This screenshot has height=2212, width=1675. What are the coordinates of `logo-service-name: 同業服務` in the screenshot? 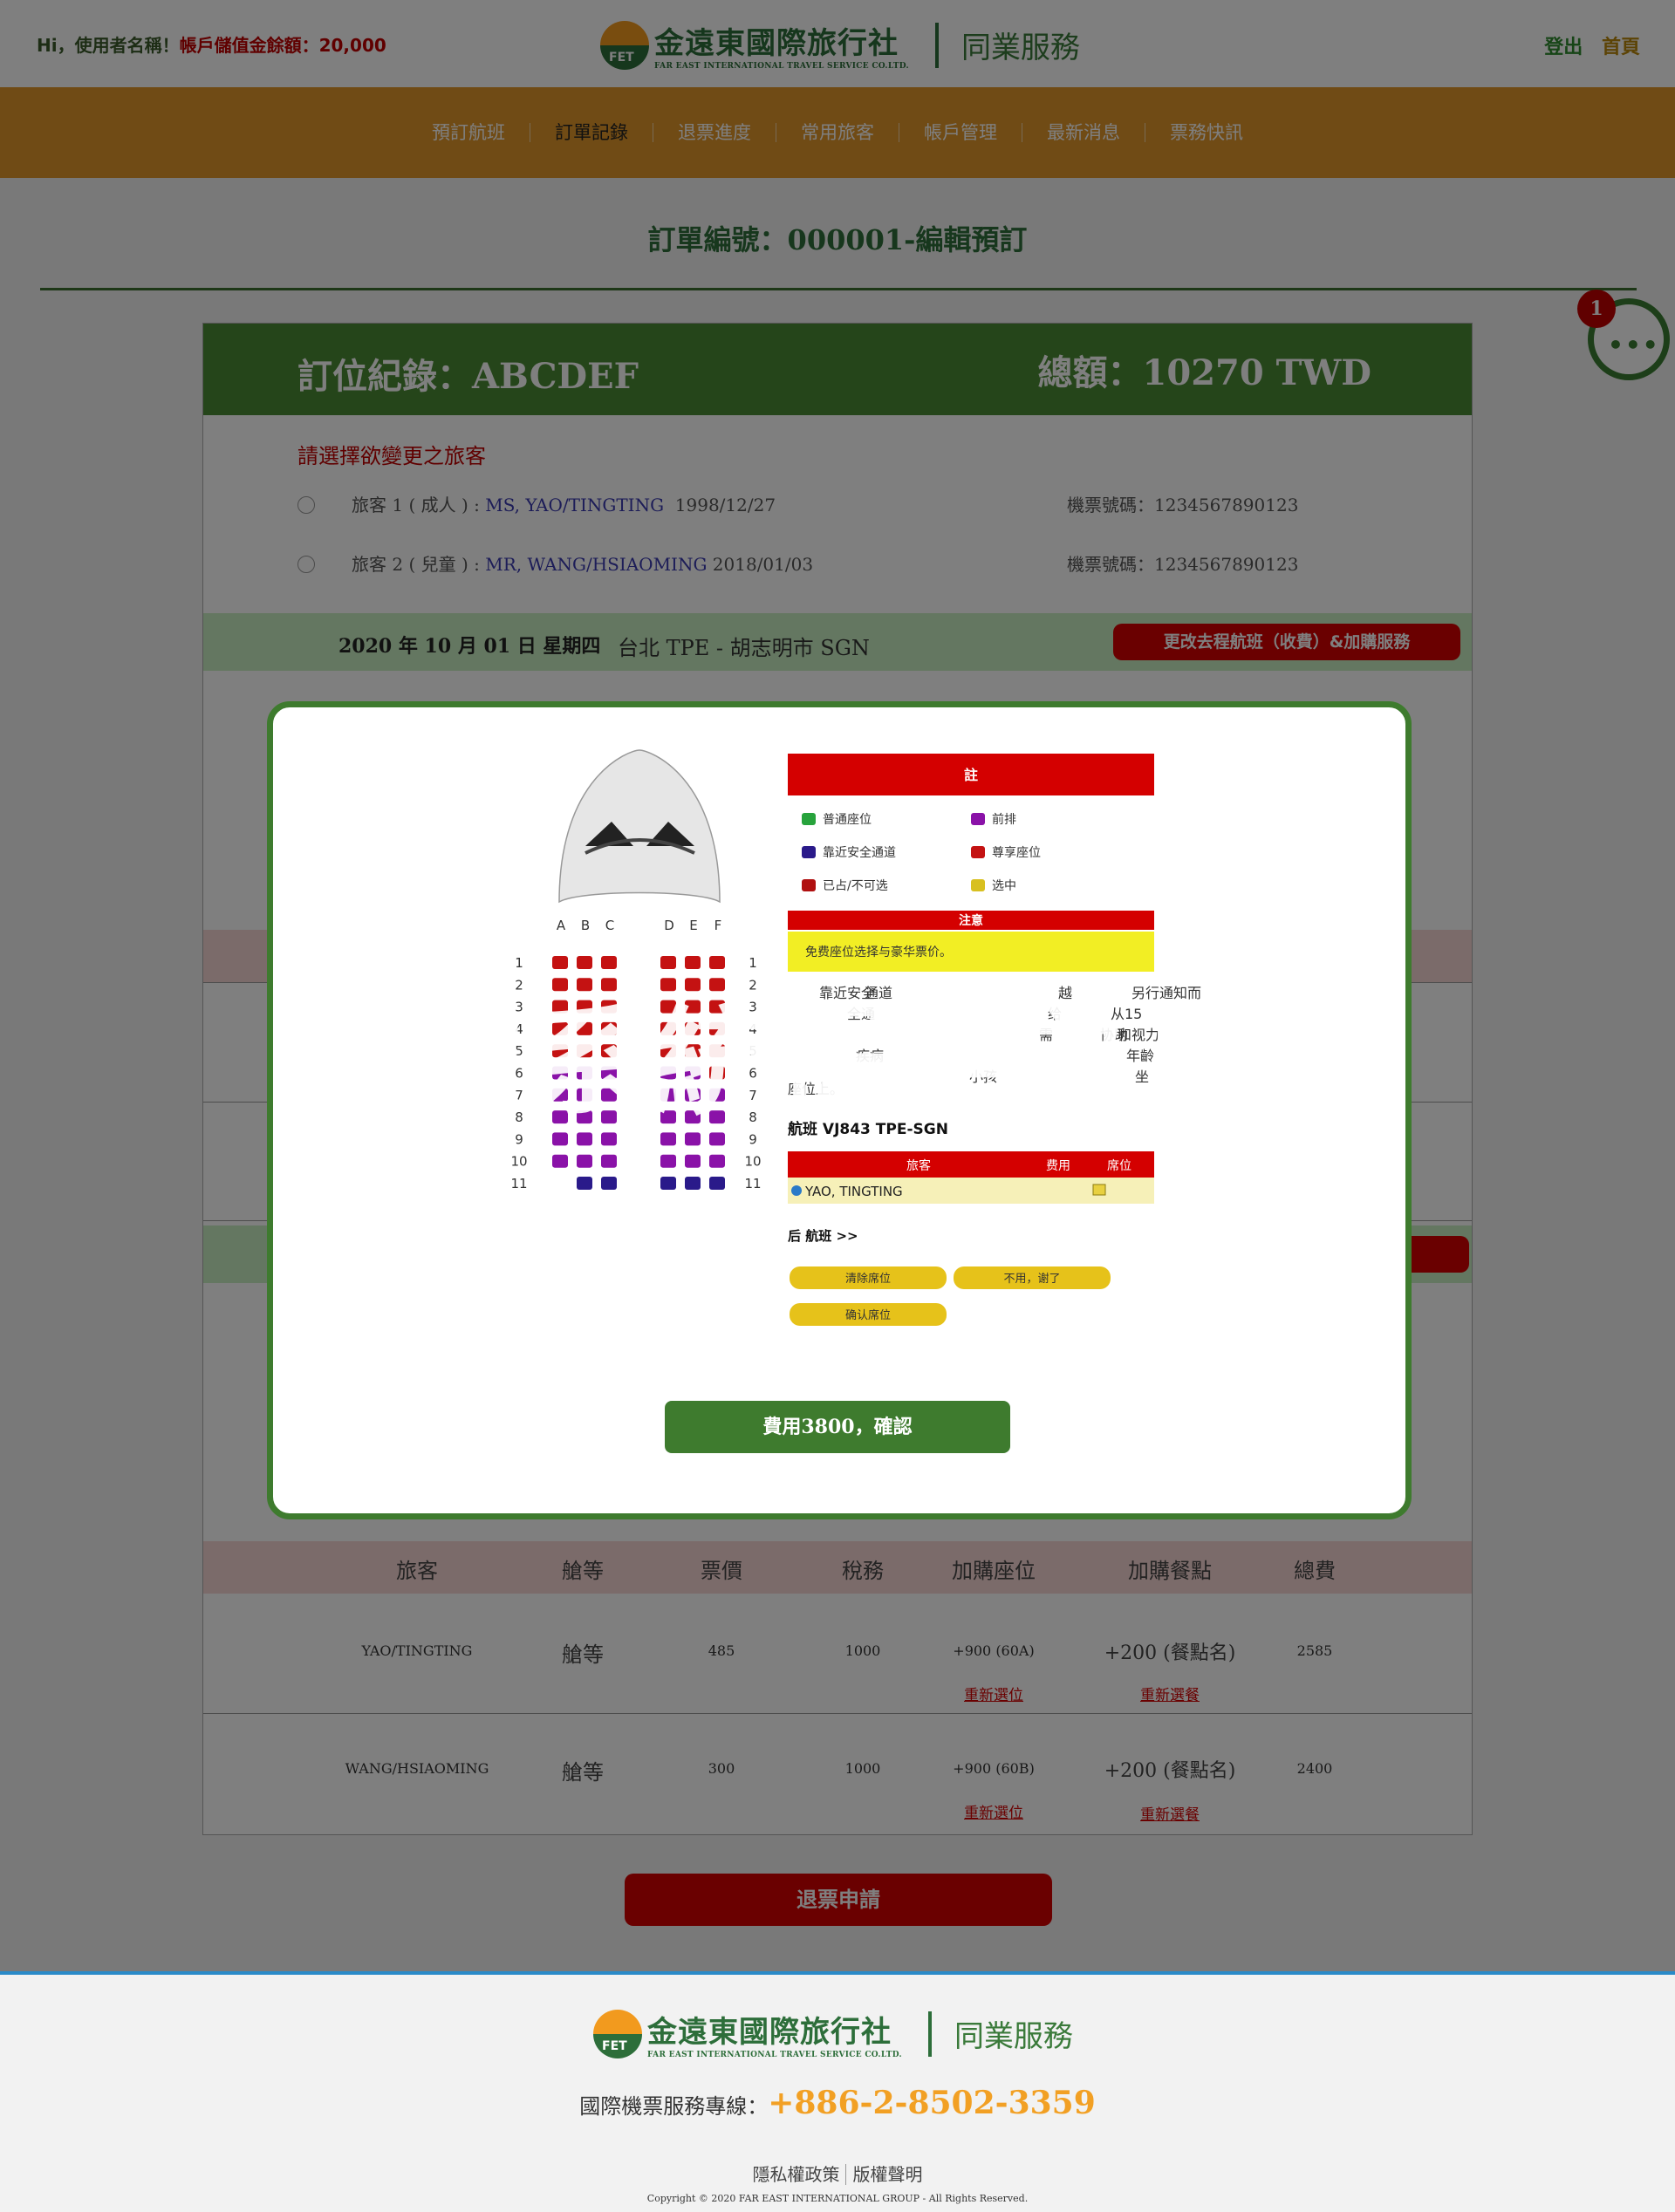 It's located at (1014, 2036).